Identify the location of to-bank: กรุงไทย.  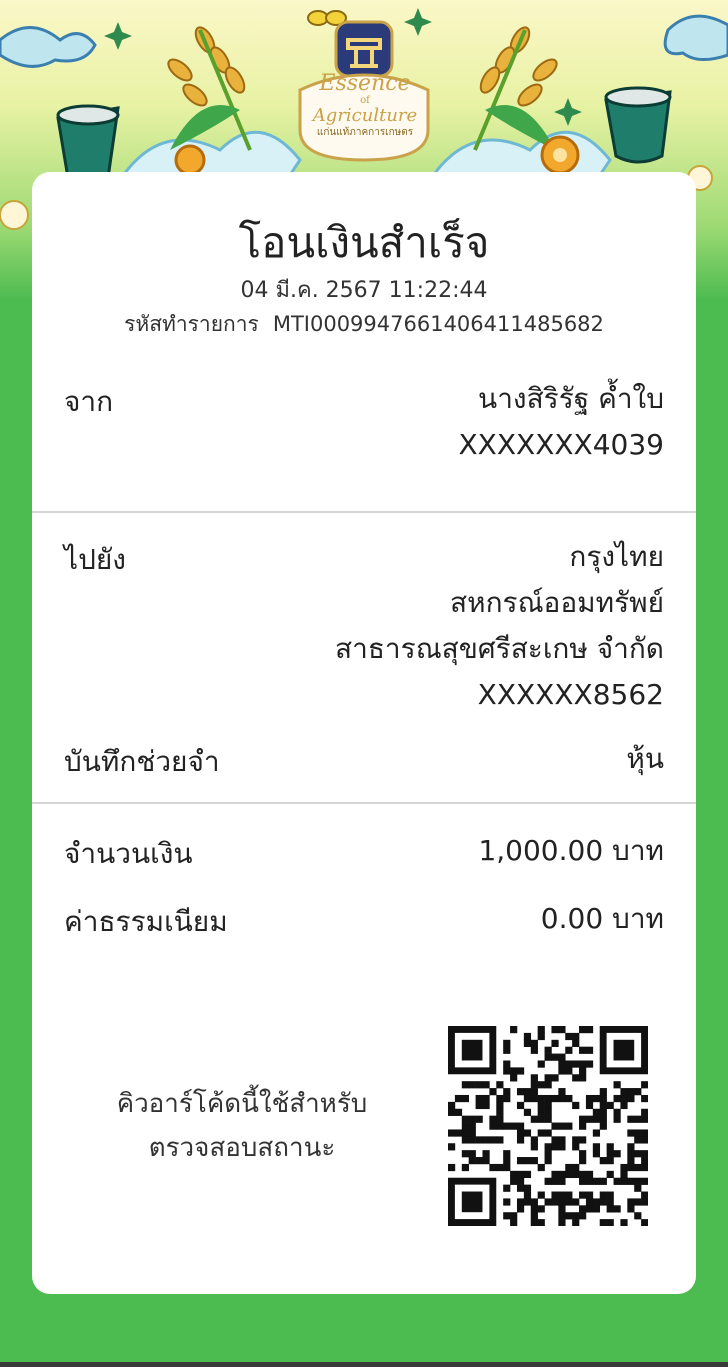
(616, 556).